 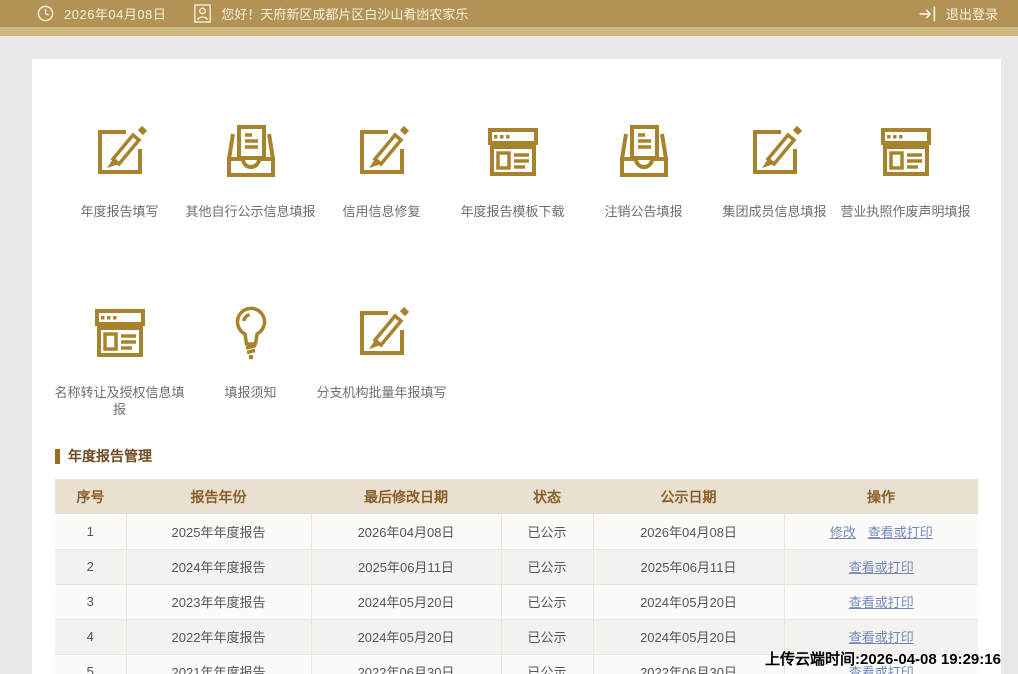 I want to click on table-header-row: 序号 报告年份 最后修改日期 状态 公示日期 操作, so click(x=516, y=496).